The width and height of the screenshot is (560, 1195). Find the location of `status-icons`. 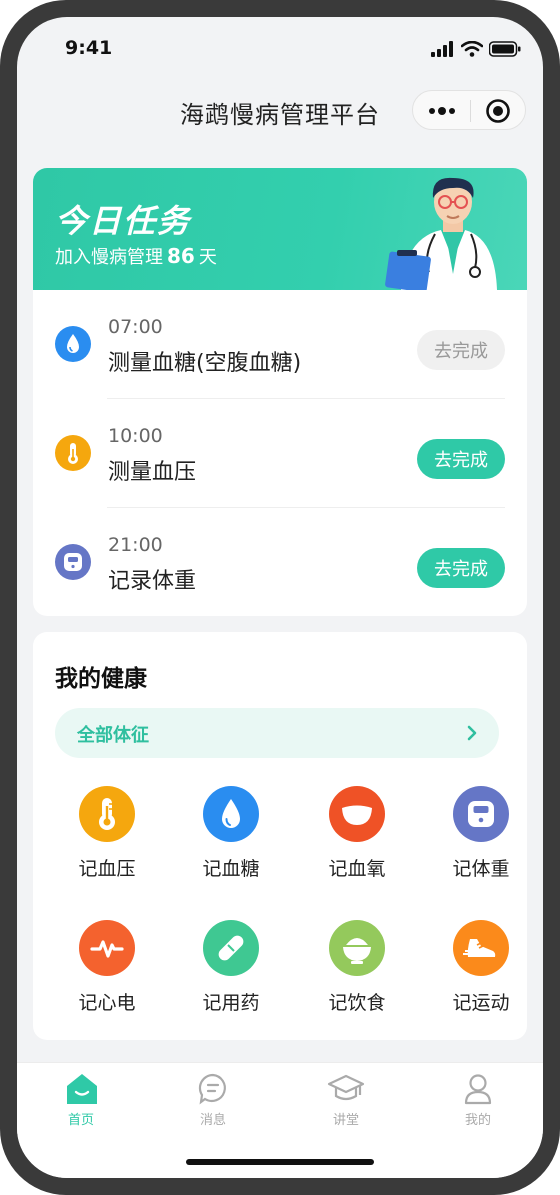

status-icons is located at coordinates (476, 49).